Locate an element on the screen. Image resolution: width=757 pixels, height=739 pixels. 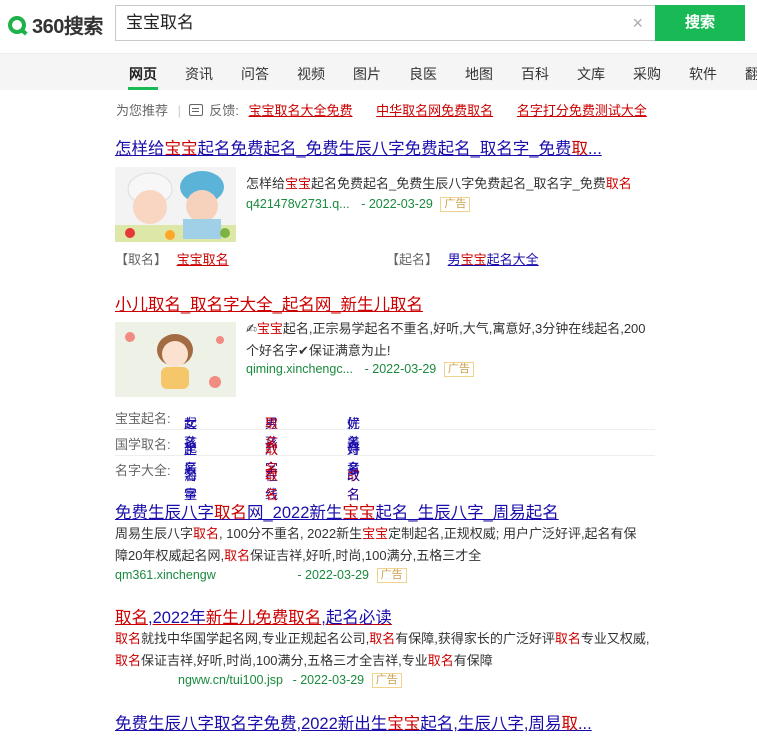
result-4-date: - 2022-03-29 is located at coordinates (328, 680).